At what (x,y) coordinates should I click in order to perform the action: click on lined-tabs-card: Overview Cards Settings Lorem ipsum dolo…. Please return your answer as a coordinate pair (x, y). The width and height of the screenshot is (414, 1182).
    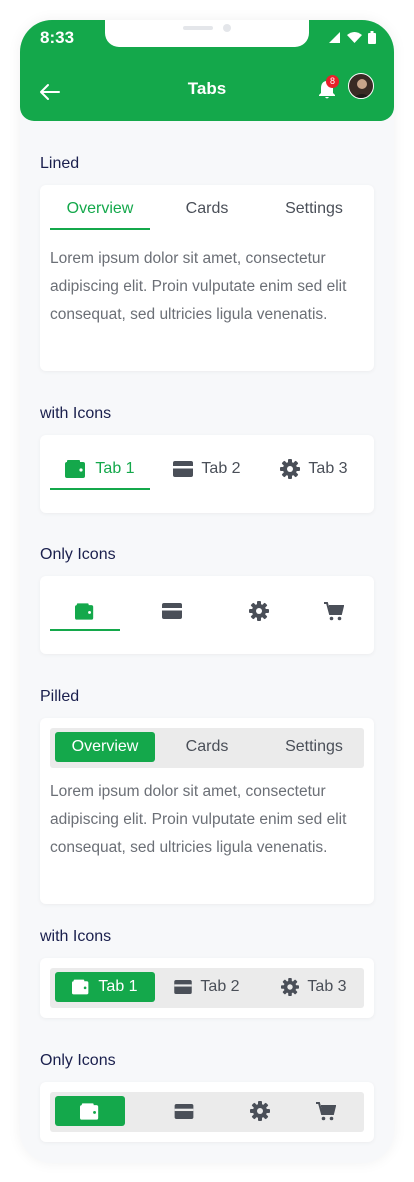
    Looking at the image, I should click on (207, 278).